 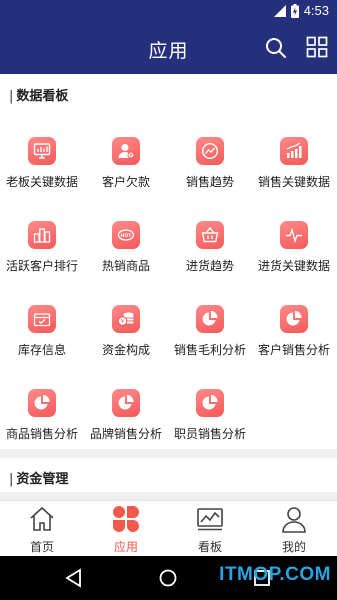 What do you see at coordinates (210, 235) in the screenshot?
I see `basket-icon` at bounding box center [210, 235].